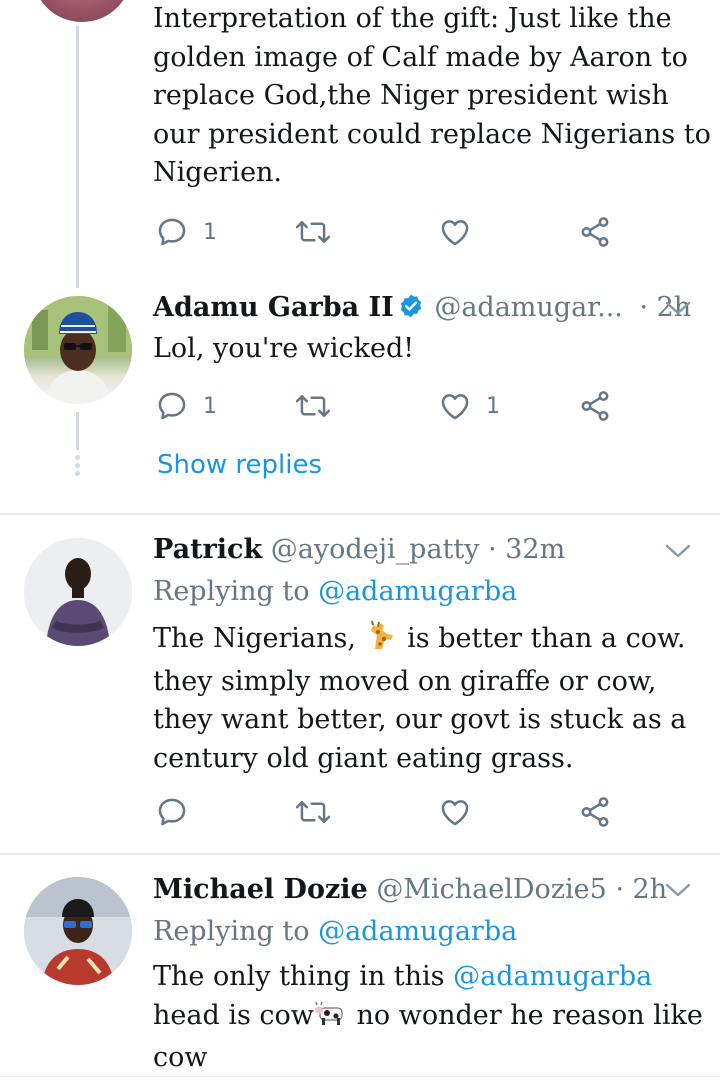 The image size is (720, 1081). I want to click on tweet-text-part: The Nigerians,, so click(259, 638).